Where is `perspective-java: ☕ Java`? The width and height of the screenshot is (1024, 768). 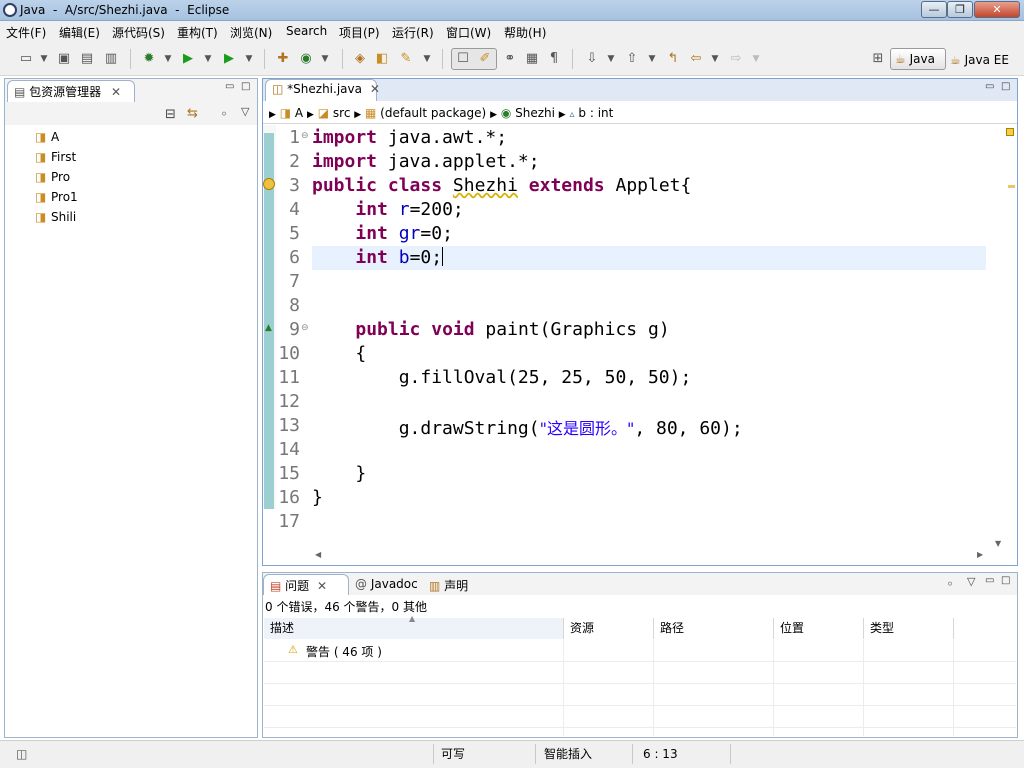
perspective-java: ☕ Java is located at coordinates (918, 59).